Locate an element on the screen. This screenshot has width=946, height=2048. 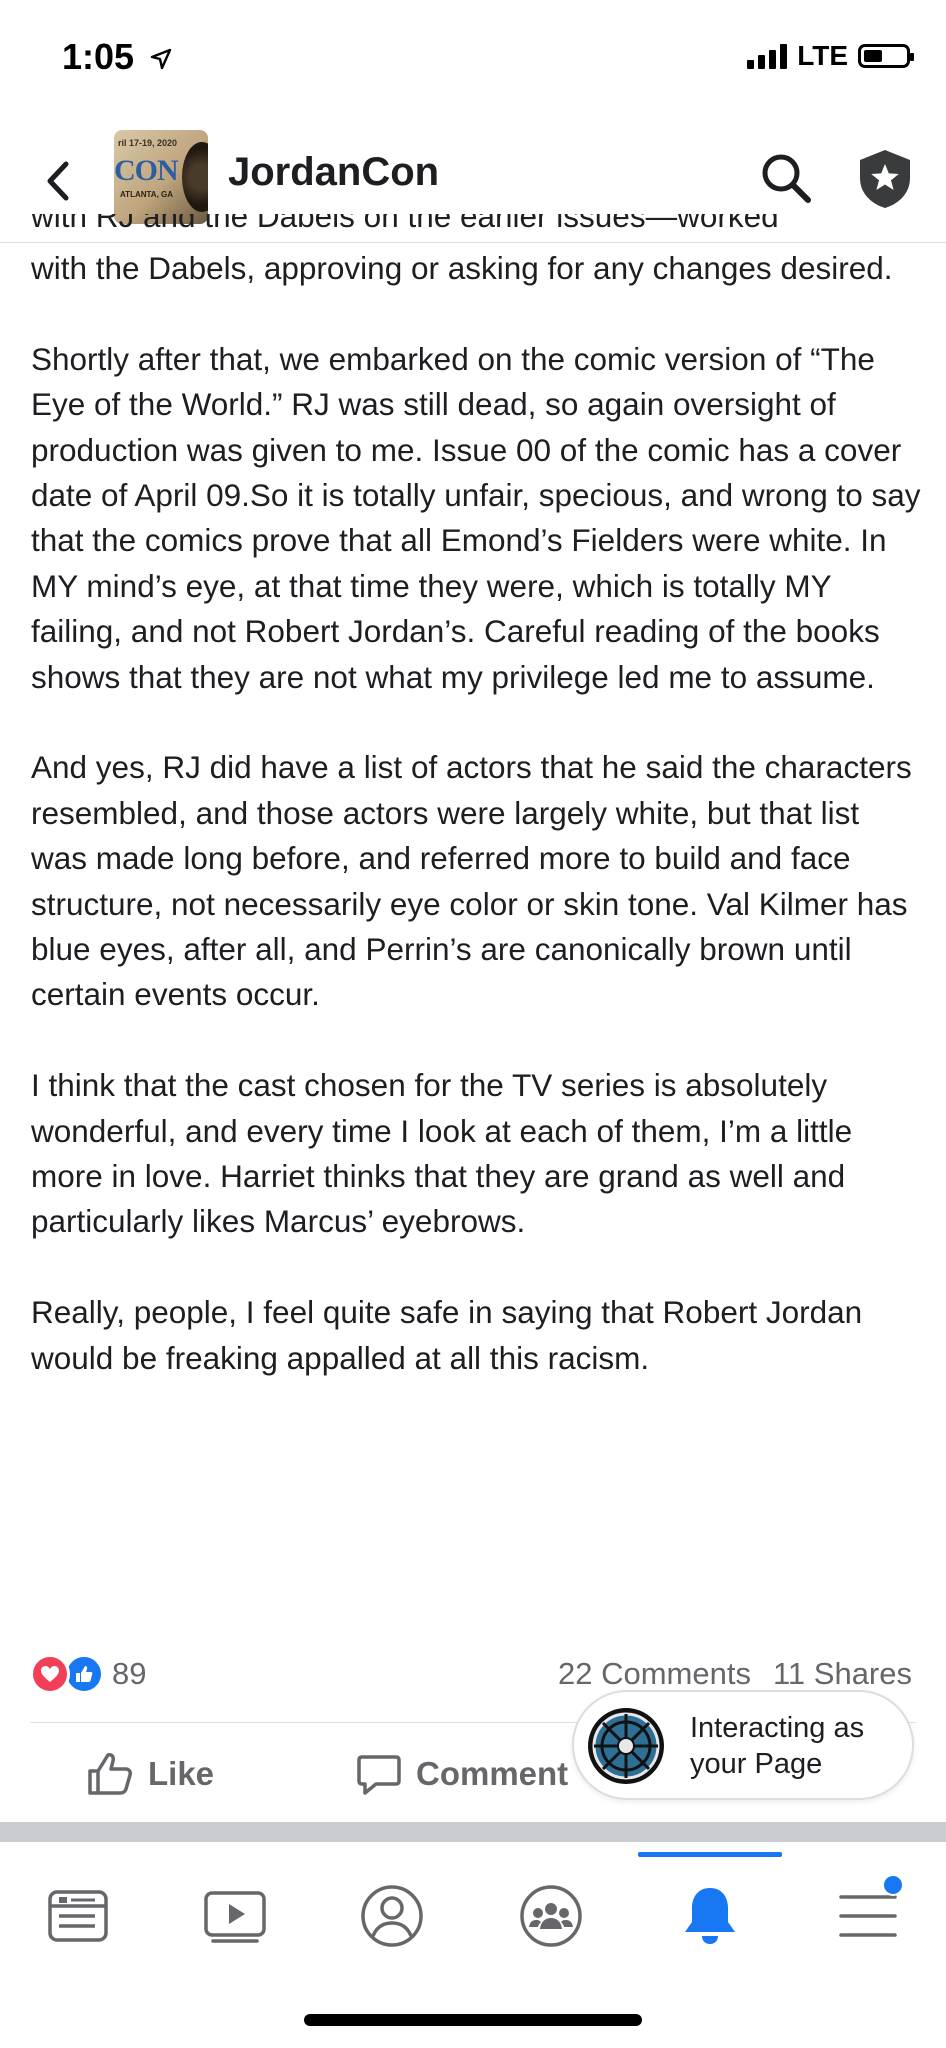
signal-bars-icon is located at coordinates (767, 56).